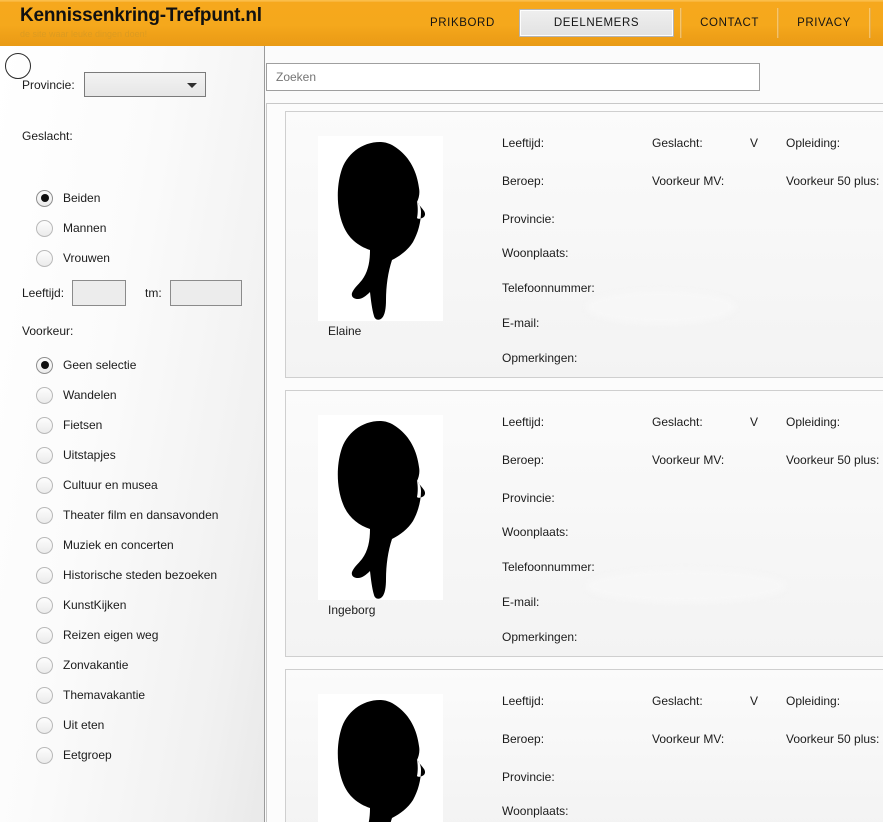 The image size is (883, 822). I want to click on radio-label: Vrouwen, so click(86, 258).